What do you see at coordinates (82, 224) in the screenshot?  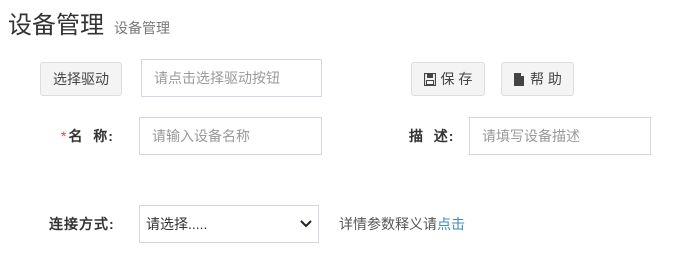 I see `connection-label: 连接方式:` at bounding box center [82, 224].